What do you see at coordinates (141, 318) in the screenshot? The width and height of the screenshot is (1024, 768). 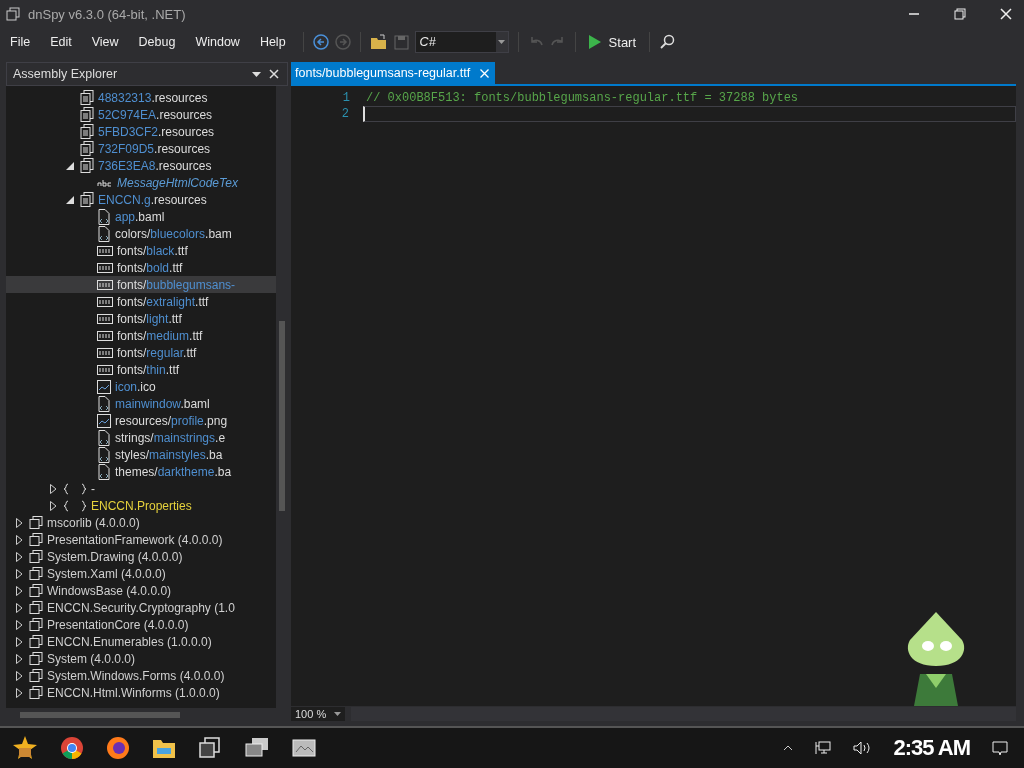 I see `tree-item: fonts/light.ttf` at bounding box center [141, 318].